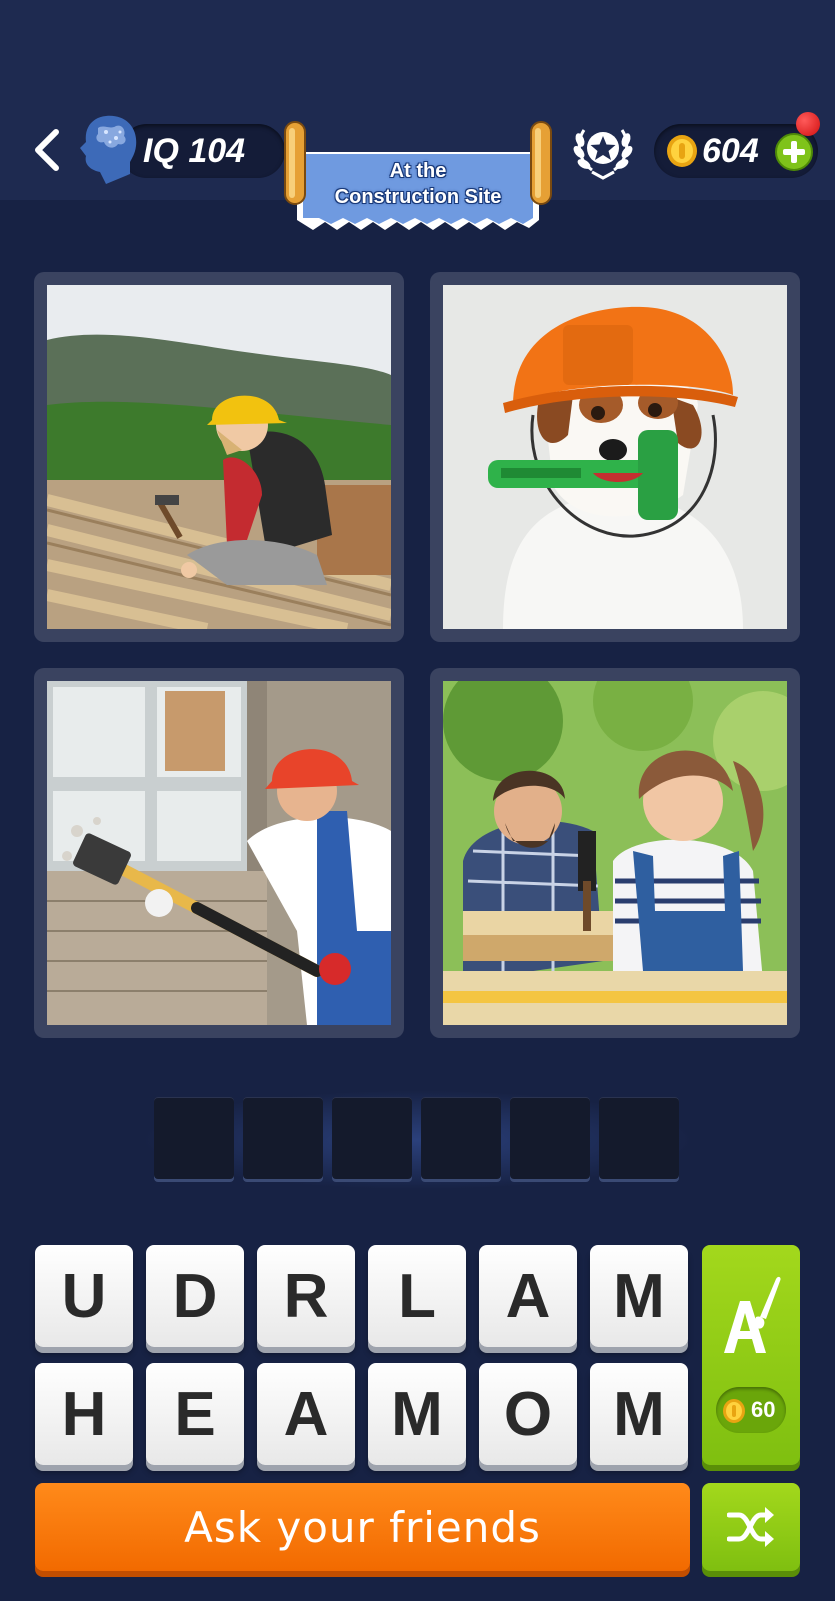 The height and width of the screenshot is (1601, 835). I want to click on level-title-line1: At the, so click(418, 171).